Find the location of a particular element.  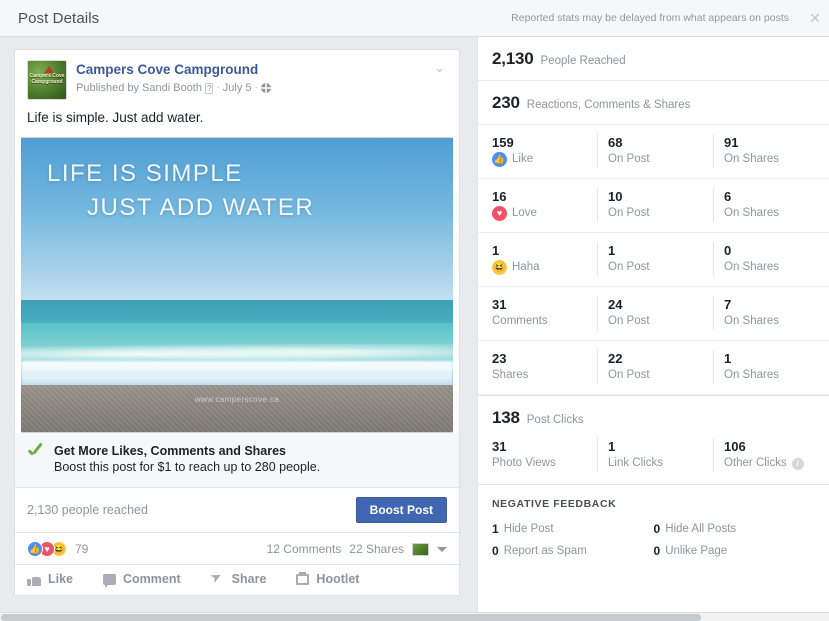

share-button: Share is located at coordinates (239, 579).